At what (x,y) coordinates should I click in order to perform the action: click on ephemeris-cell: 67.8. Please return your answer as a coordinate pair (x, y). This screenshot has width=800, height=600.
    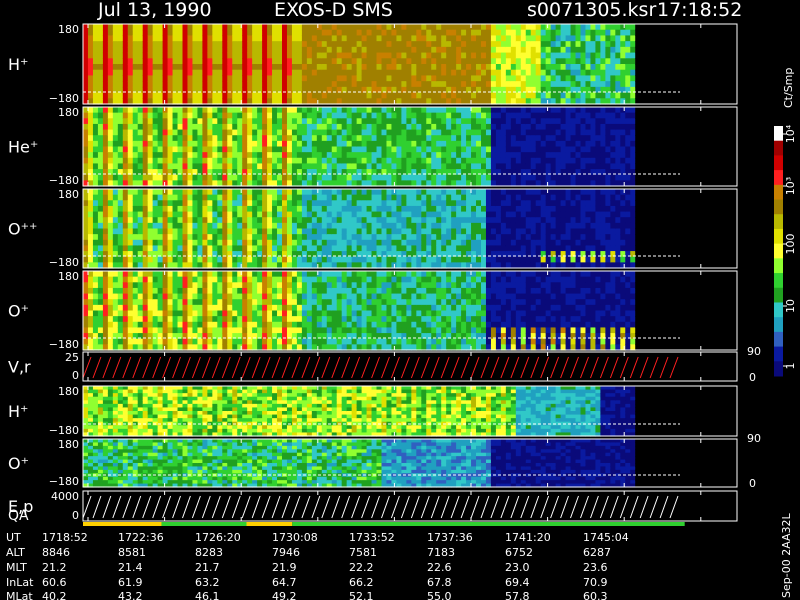
    Looking at the image, I should click on (439, 582).